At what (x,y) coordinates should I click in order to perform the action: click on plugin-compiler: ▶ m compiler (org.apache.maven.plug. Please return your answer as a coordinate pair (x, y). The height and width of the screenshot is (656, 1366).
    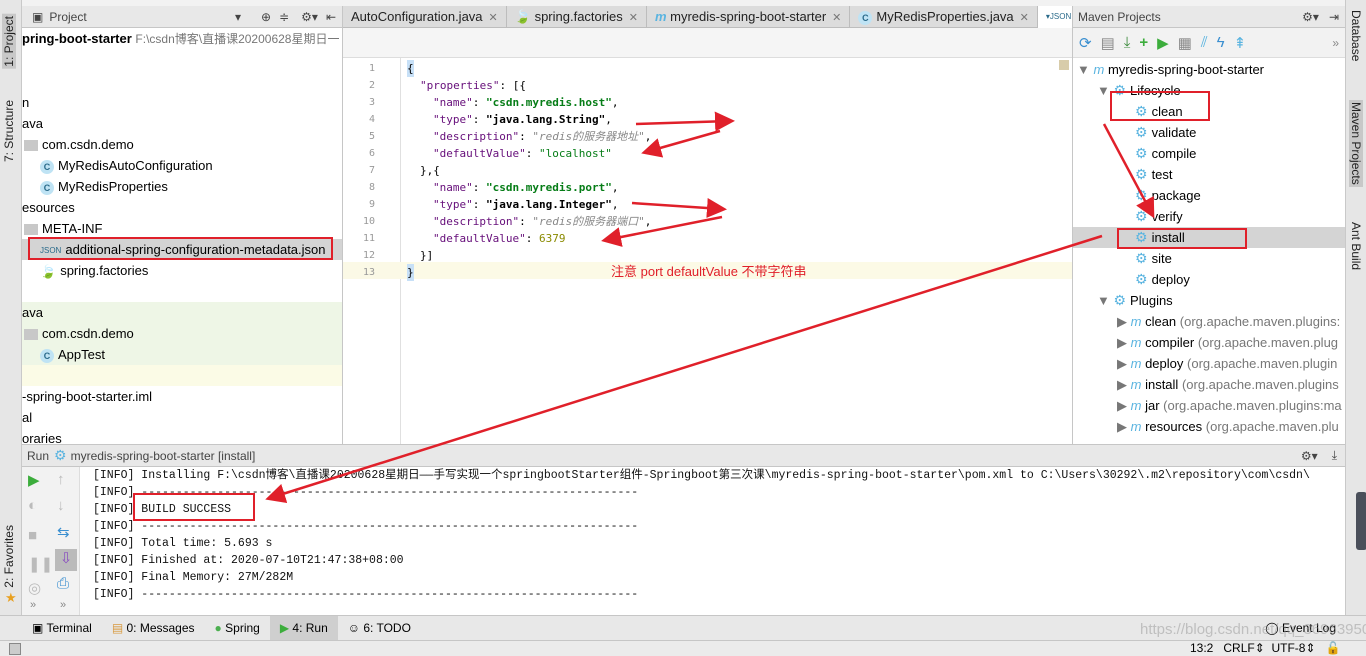
    Looking at the image, I should click on (1227, 342).